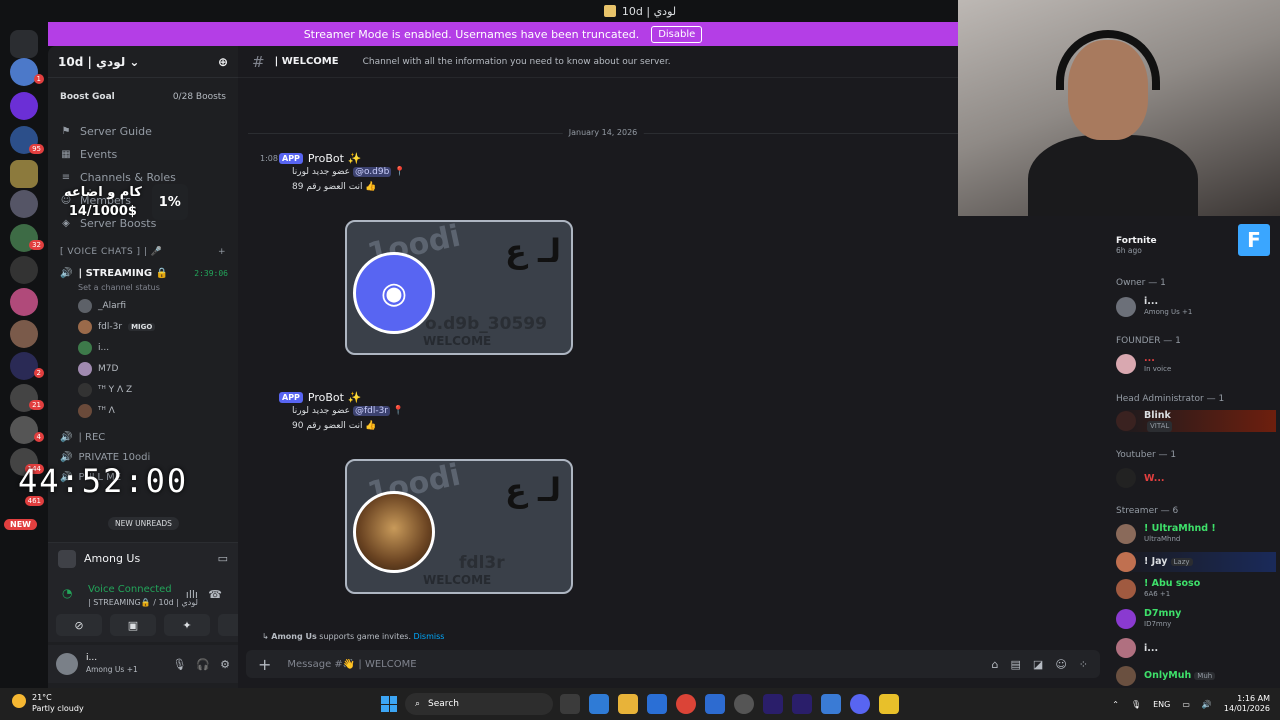  I want to click on welcome-card-image: 1oodi لـ ع fdl3r WELCOME, so click(459, 526).